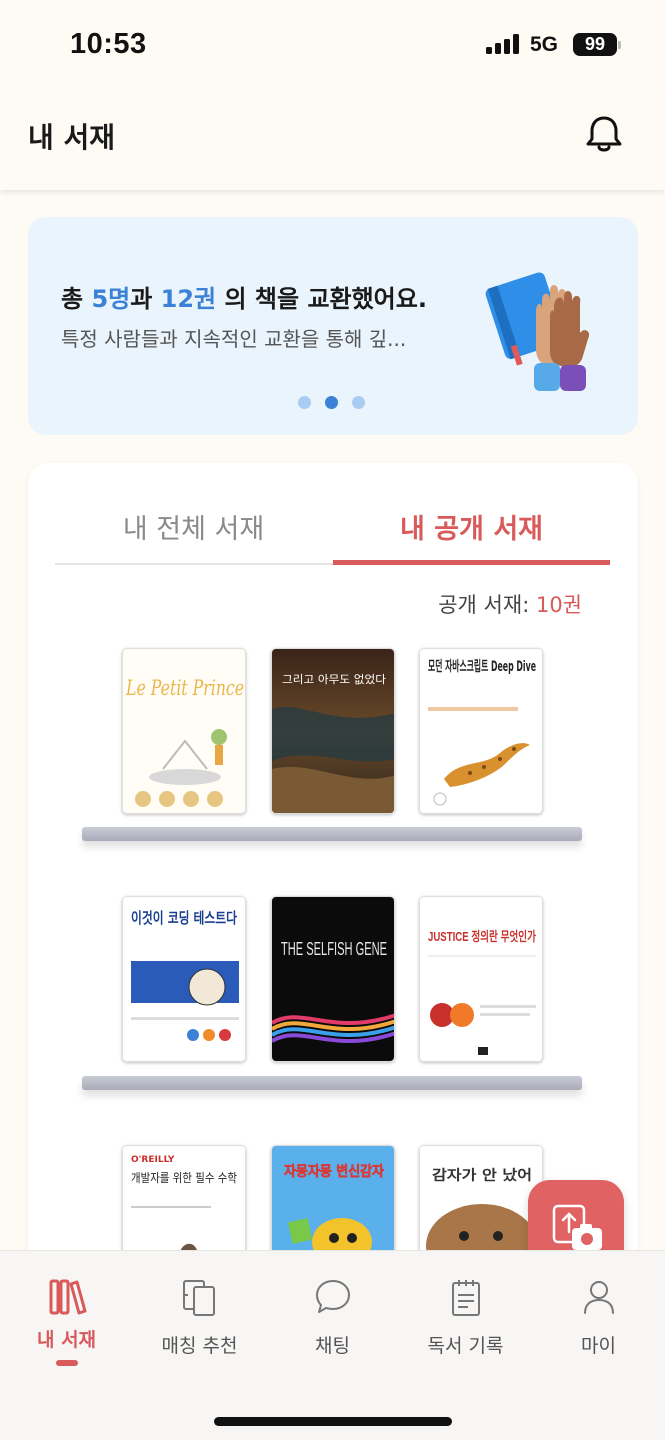 This screenshot has width=665, height=1440. Describe the element at coordinates (184, 918) in the screenshot. I see `book-title-text: 이것이 코딩 테스트다` at that location.